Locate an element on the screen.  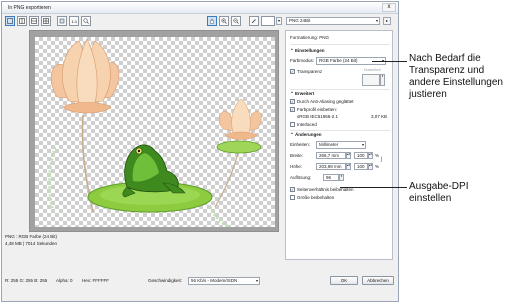
section-settings-label: Einstellungen is located at coordinates (310, 50).